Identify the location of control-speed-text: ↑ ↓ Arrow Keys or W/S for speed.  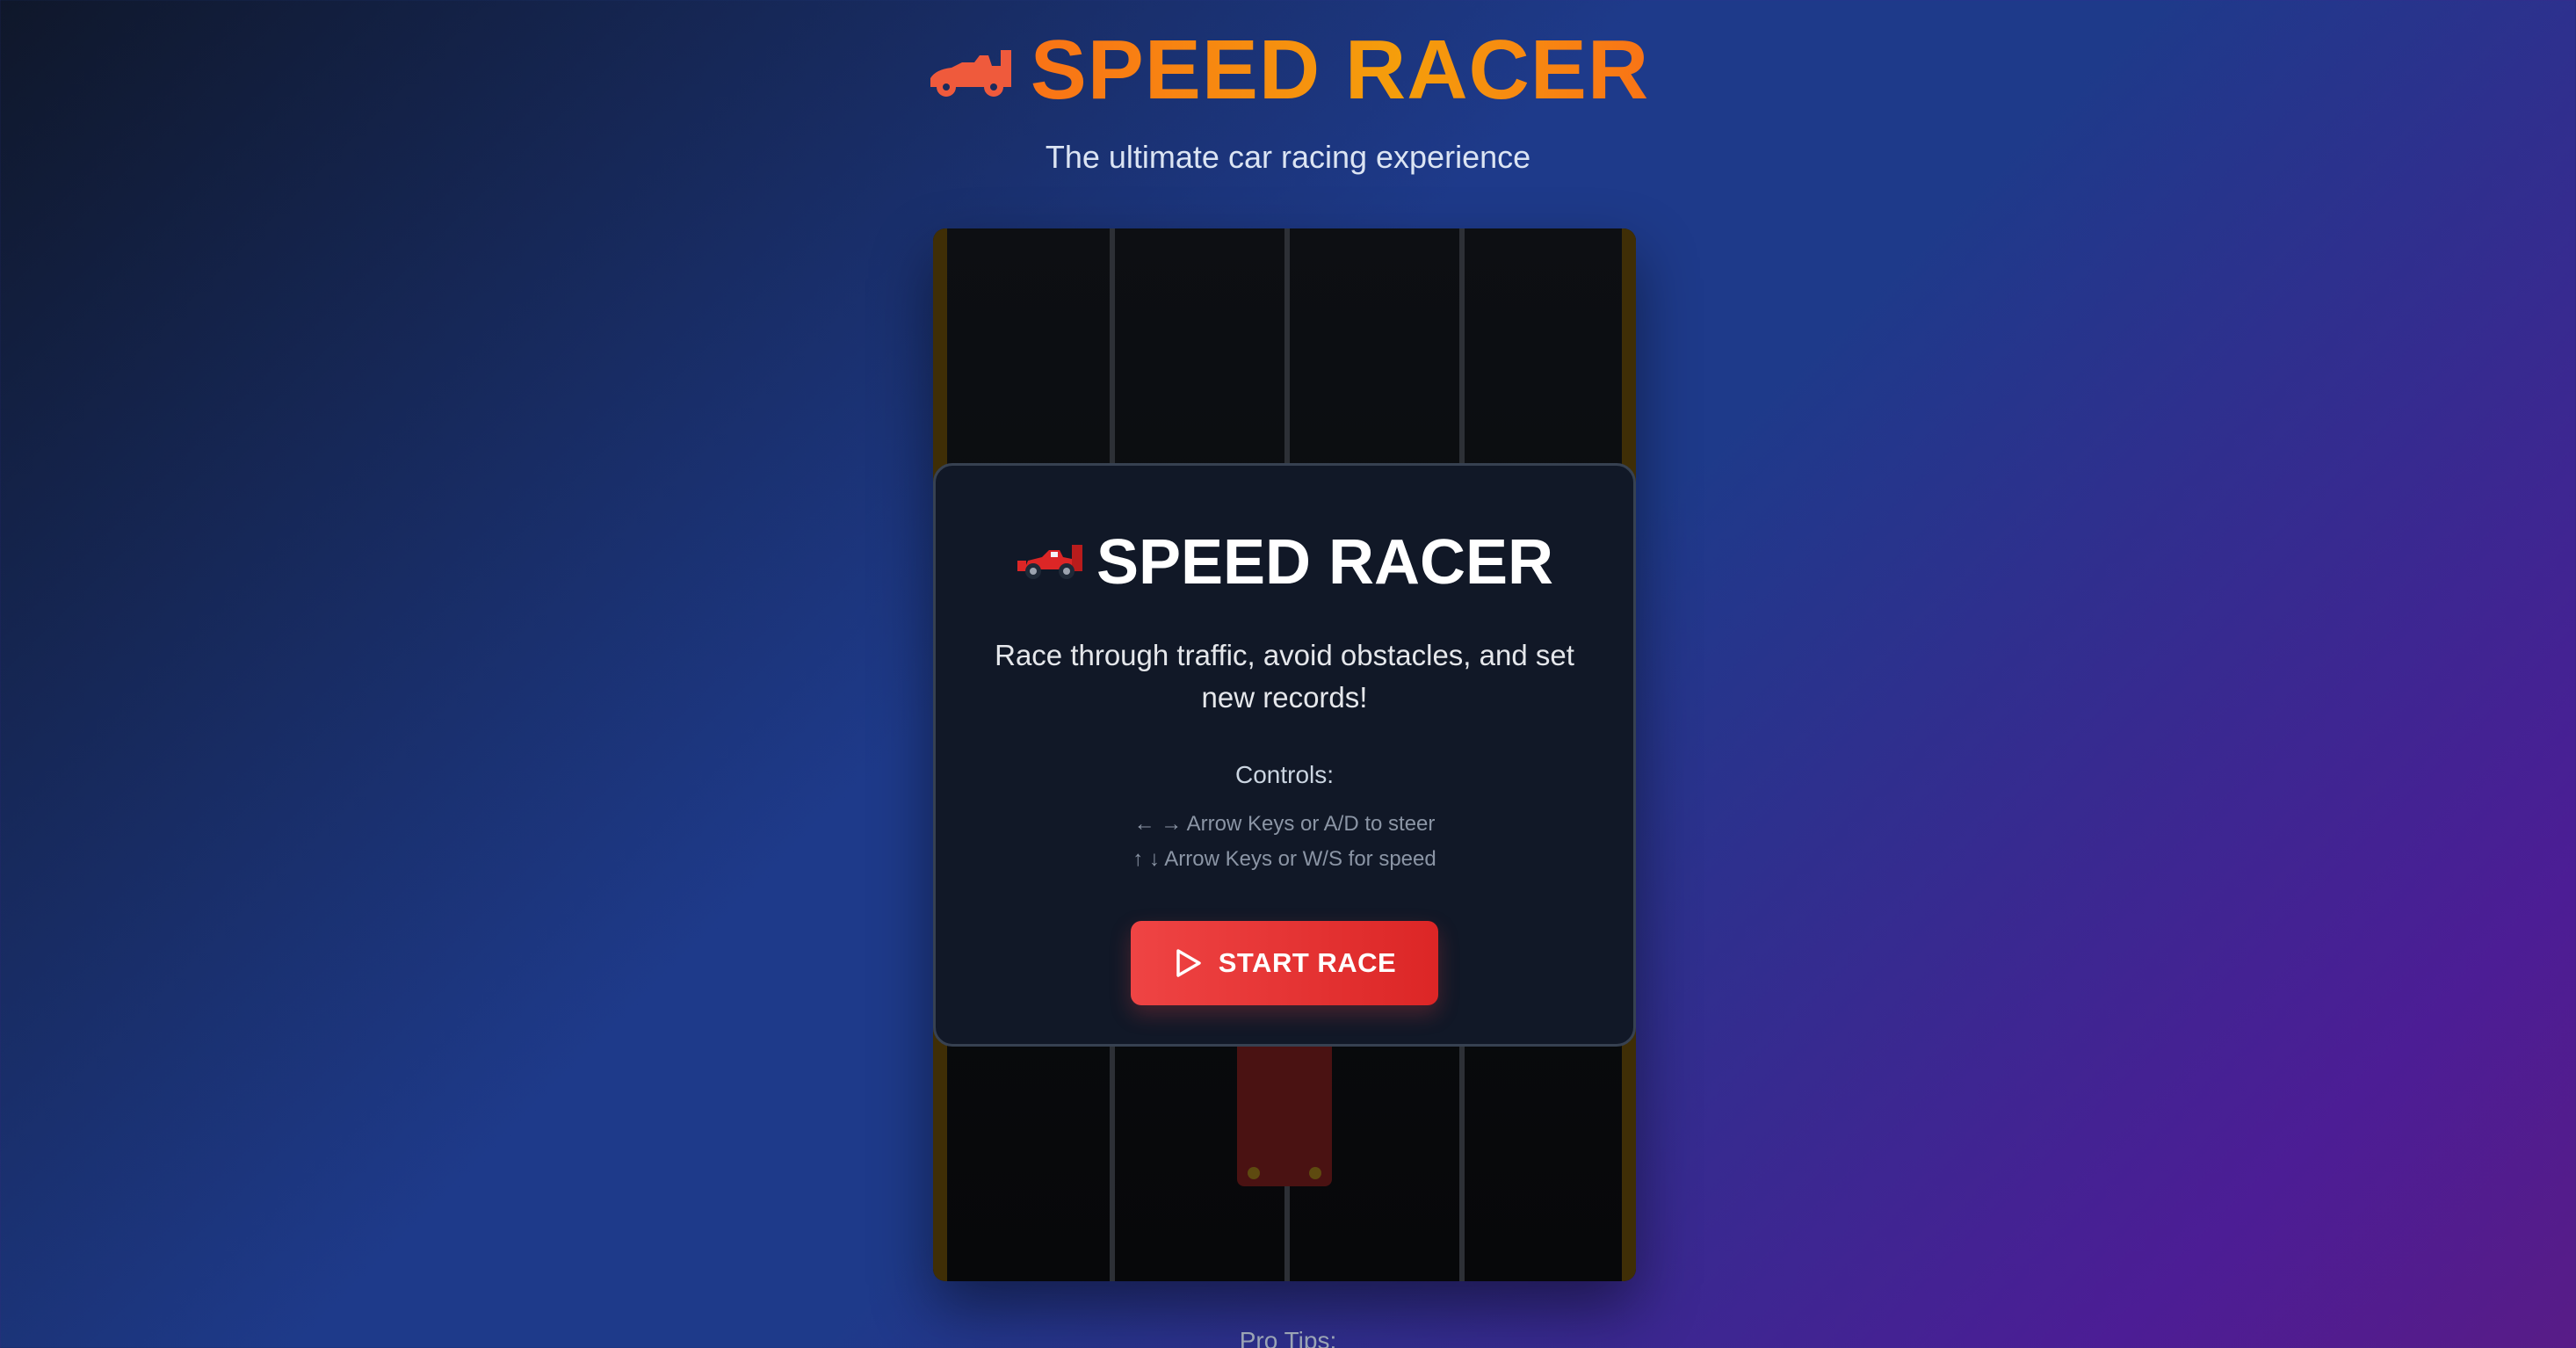
(1284, 859).